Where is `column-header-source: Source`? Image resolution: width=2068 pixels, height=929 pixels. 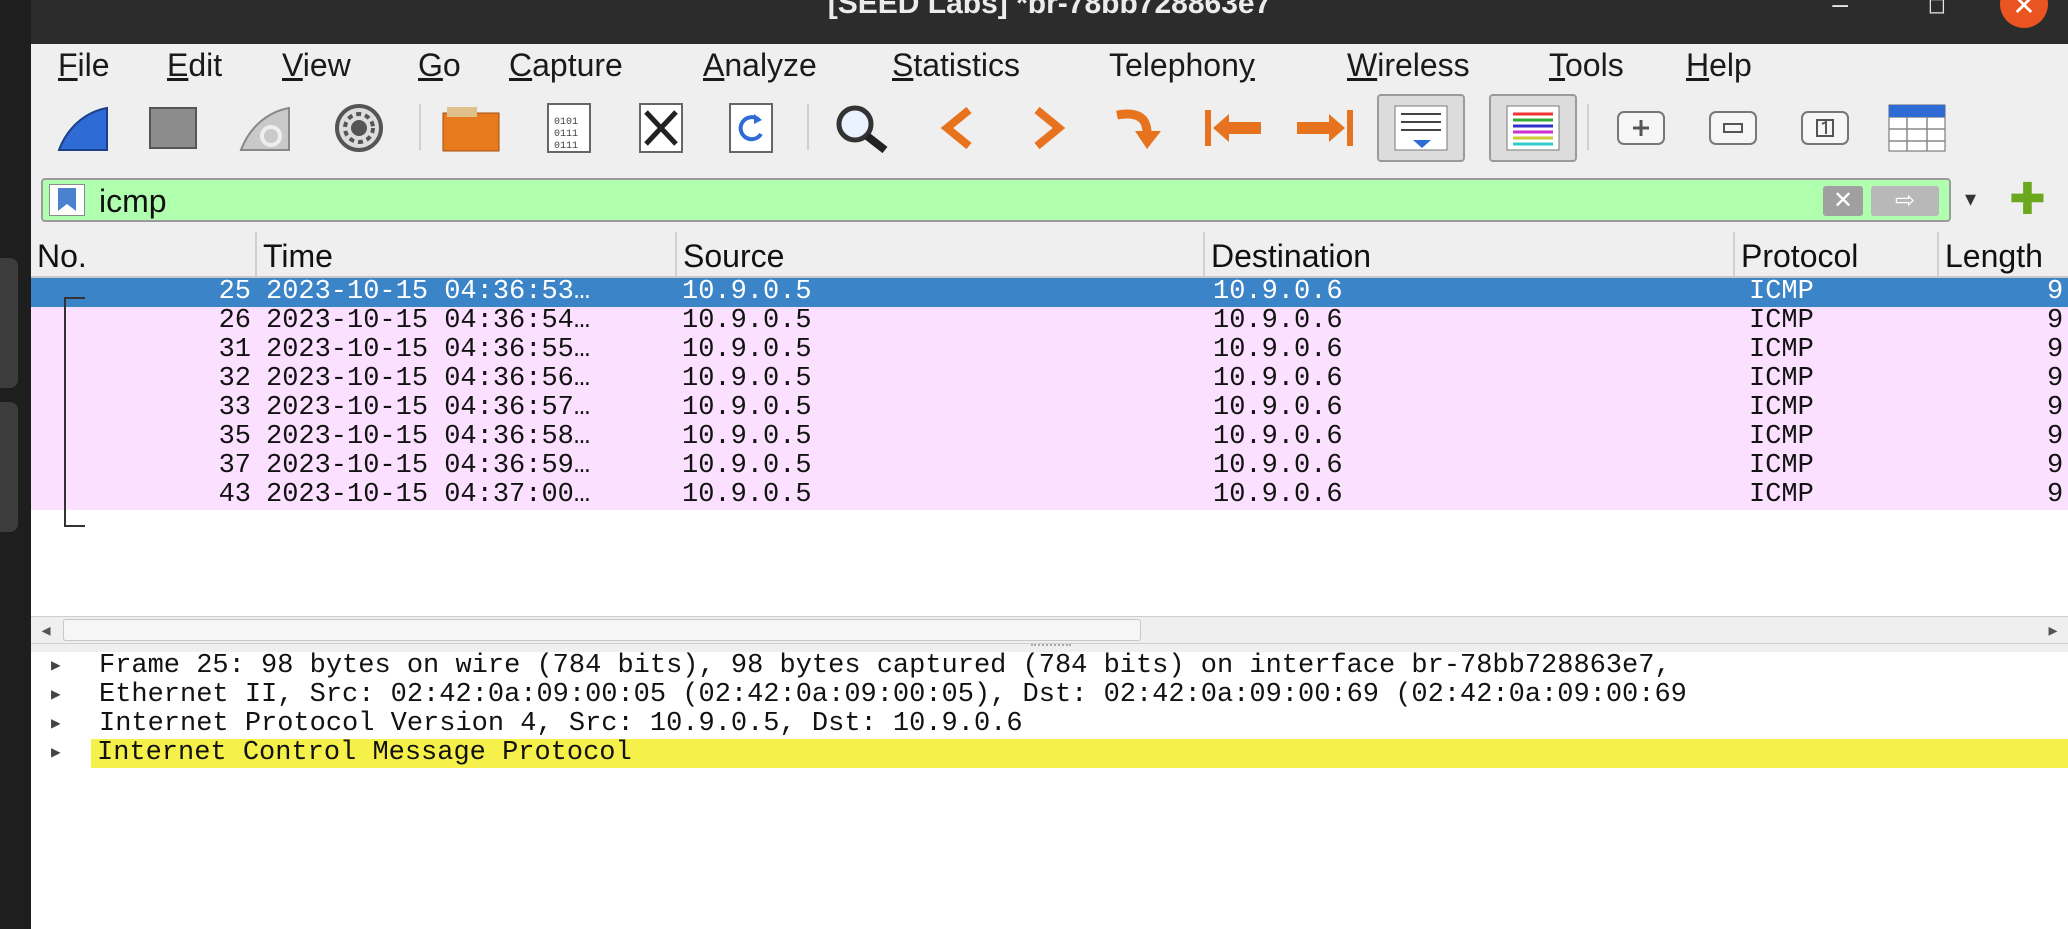 column-header-source: Source is located at coordinates (941, 254).